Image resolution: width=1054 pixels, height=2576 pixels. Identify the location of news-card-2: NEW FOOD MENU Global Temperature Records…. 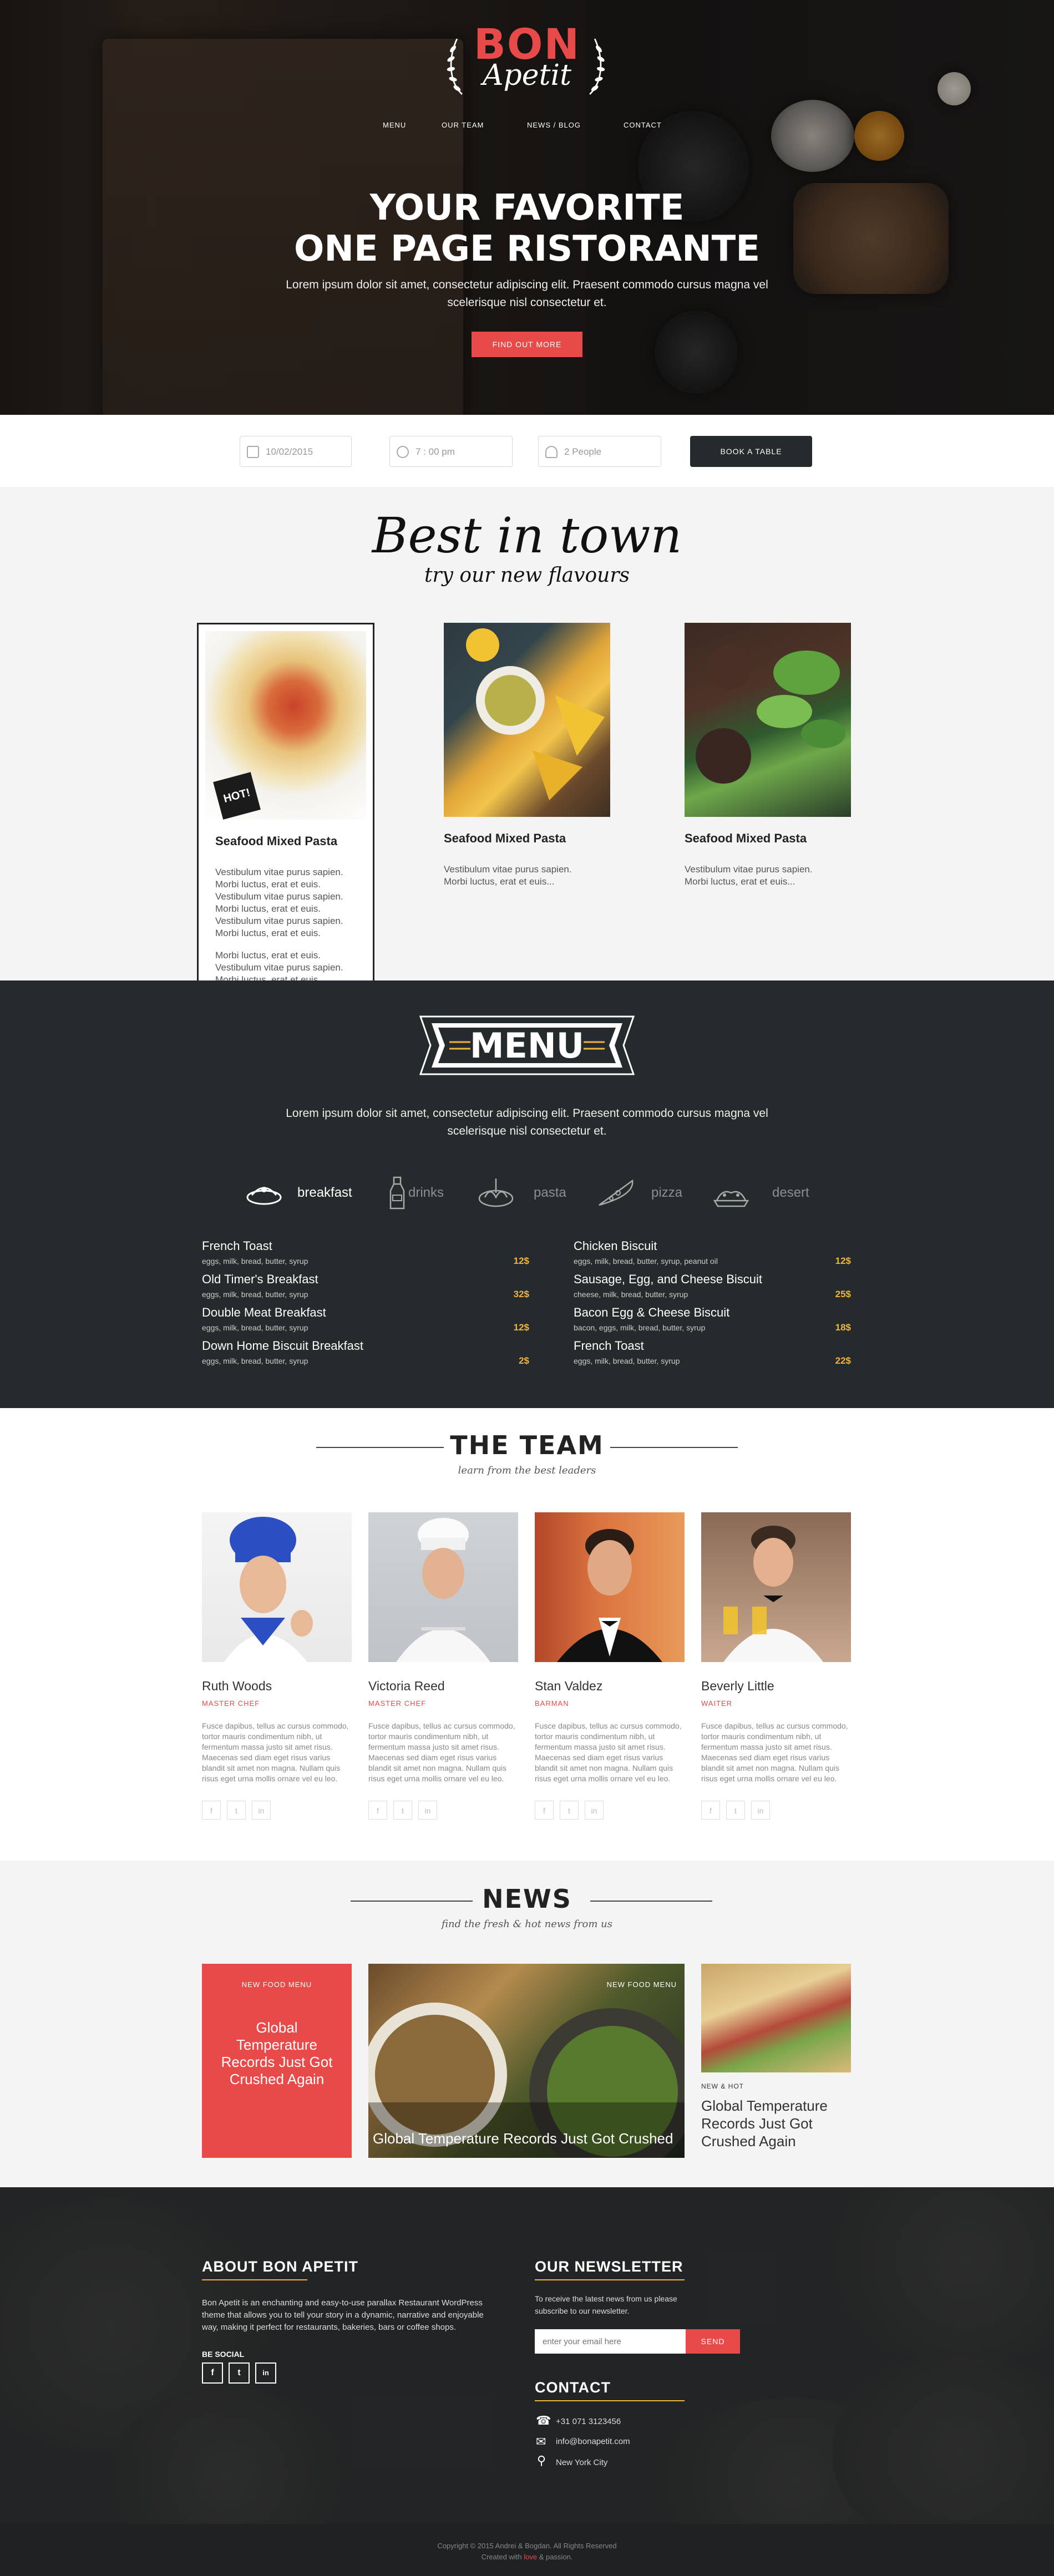
(526, 2061).